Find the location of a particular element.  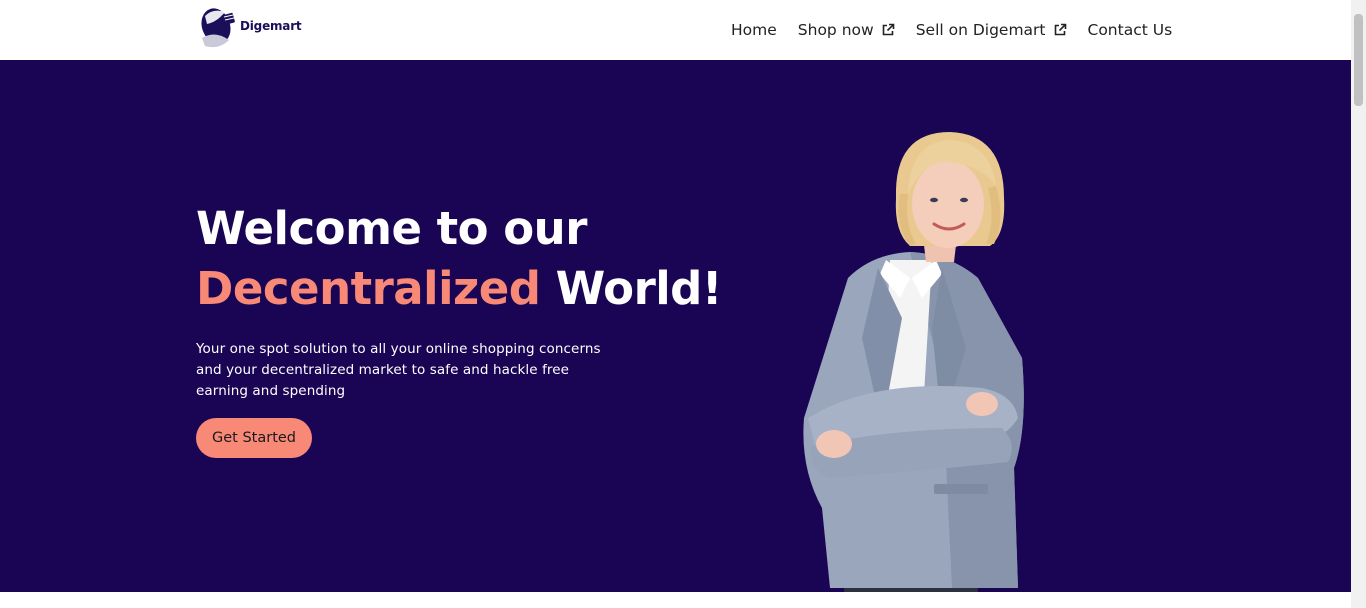

nav-shop-now: Shop now is located at coordinates (846, 30).